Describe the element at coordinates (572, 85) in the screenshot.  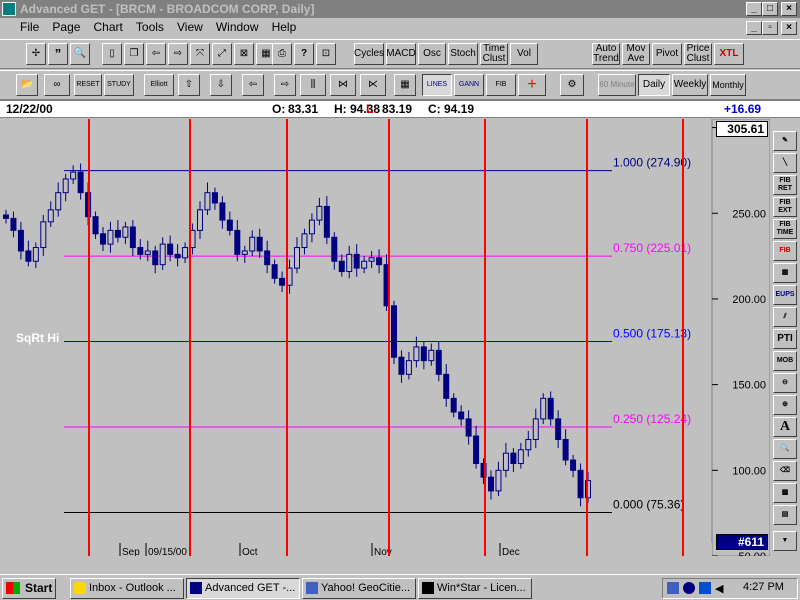
I see `settings-icon: ⚙` at that location.